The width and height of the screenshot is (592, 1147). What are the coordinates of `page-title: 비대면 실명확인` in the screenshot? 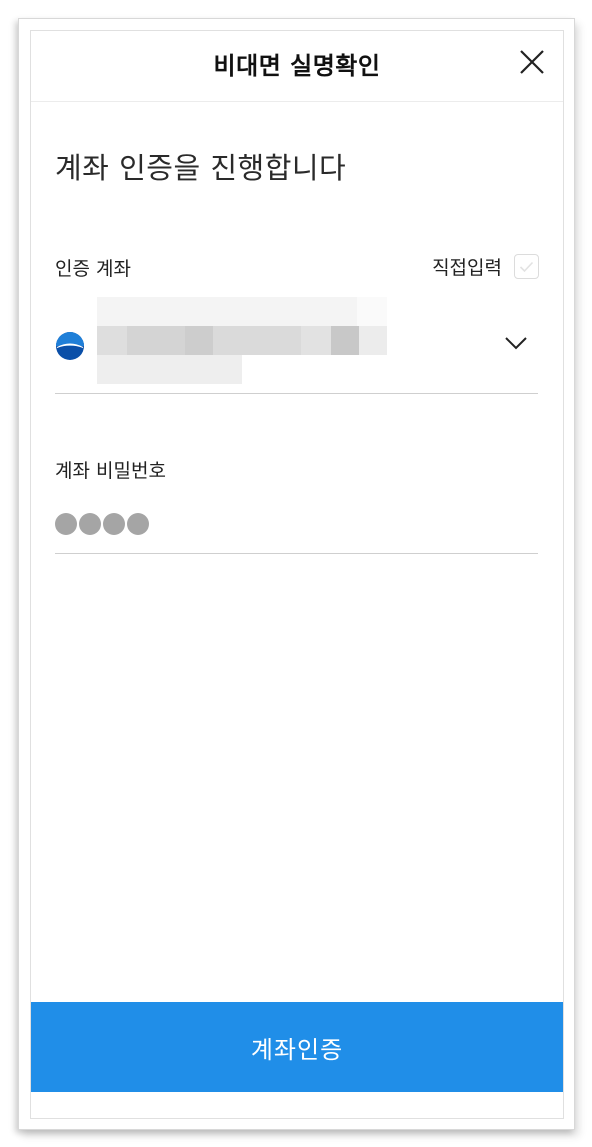 It's located at (297, 66).